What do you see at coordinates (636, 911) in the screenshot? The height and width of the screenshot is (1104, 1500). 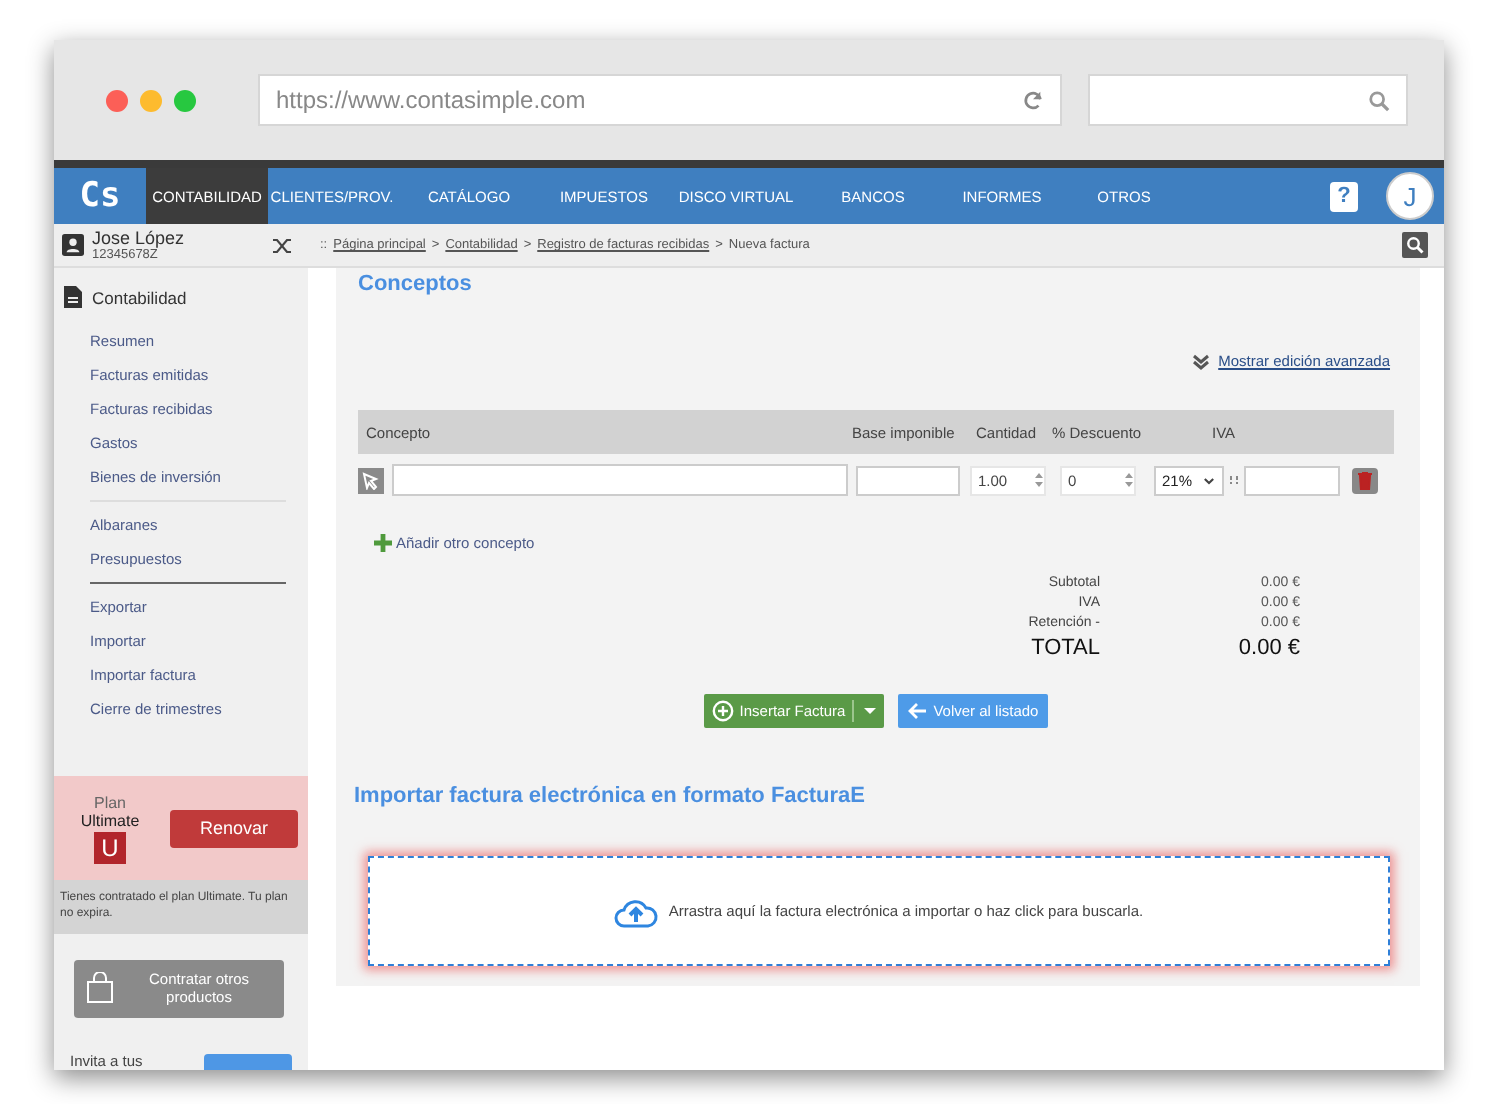 I see `cloud-upload-icon` at bounding box center [636, 911].